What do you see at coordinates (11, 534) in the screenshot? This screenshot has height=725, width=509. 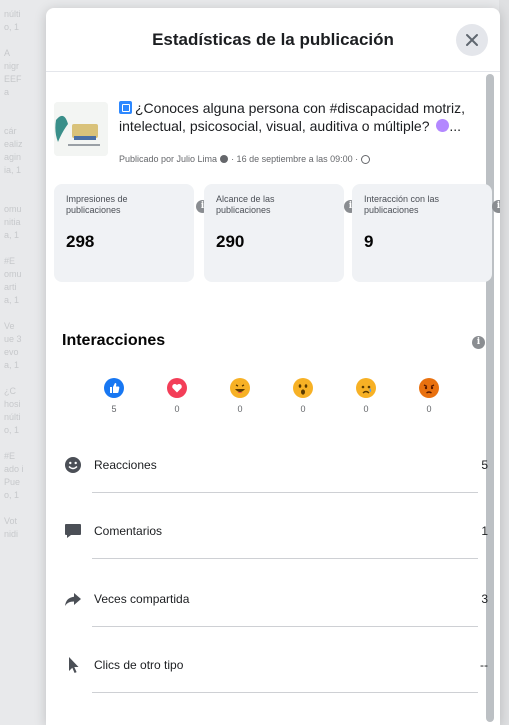 I see `background-text-fragment: nidi` at bounding box center [11, 534].